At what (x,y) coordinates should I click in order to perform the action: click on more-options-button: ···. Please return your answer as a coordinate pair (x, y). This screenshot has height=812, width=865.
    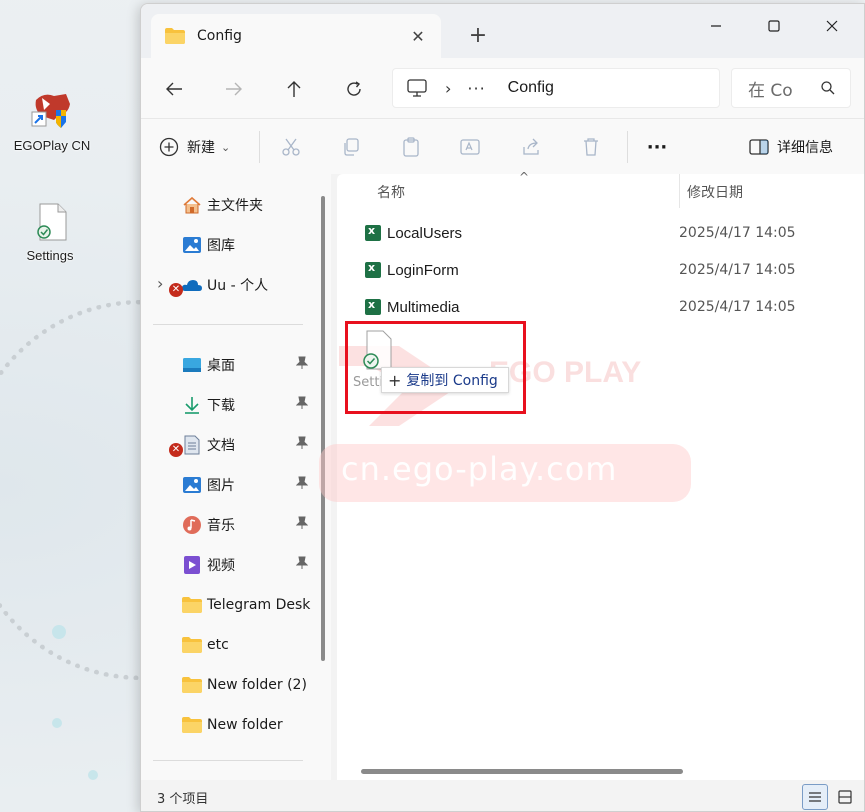
    Looking at the image, I should click on (657, 147).